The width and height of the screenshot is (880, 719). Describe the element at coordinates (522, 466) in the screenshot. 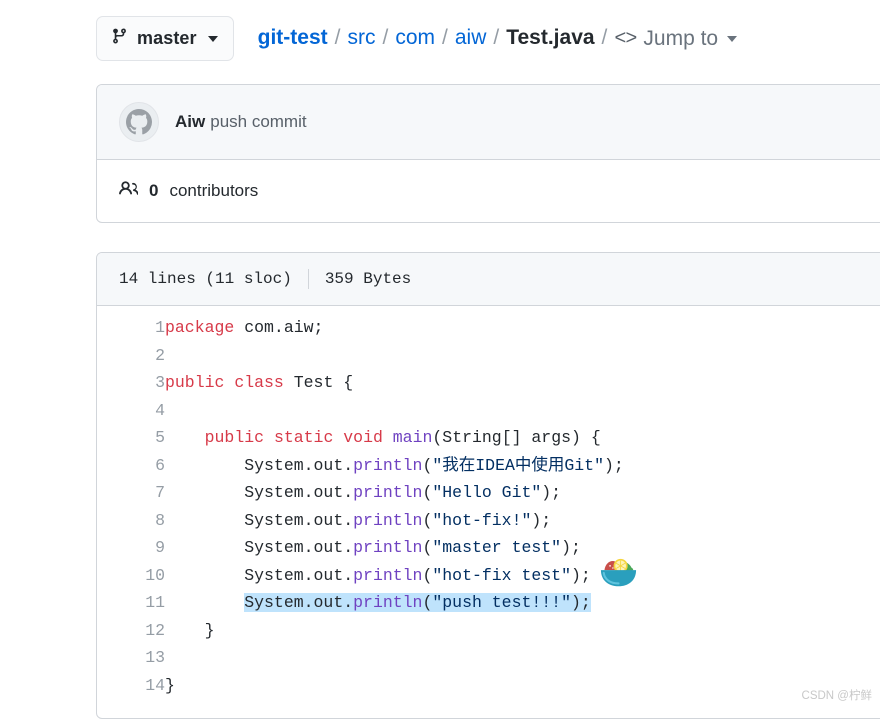

I see `line-content: System.out.println("我在IDEA中使用Git");` at that location.